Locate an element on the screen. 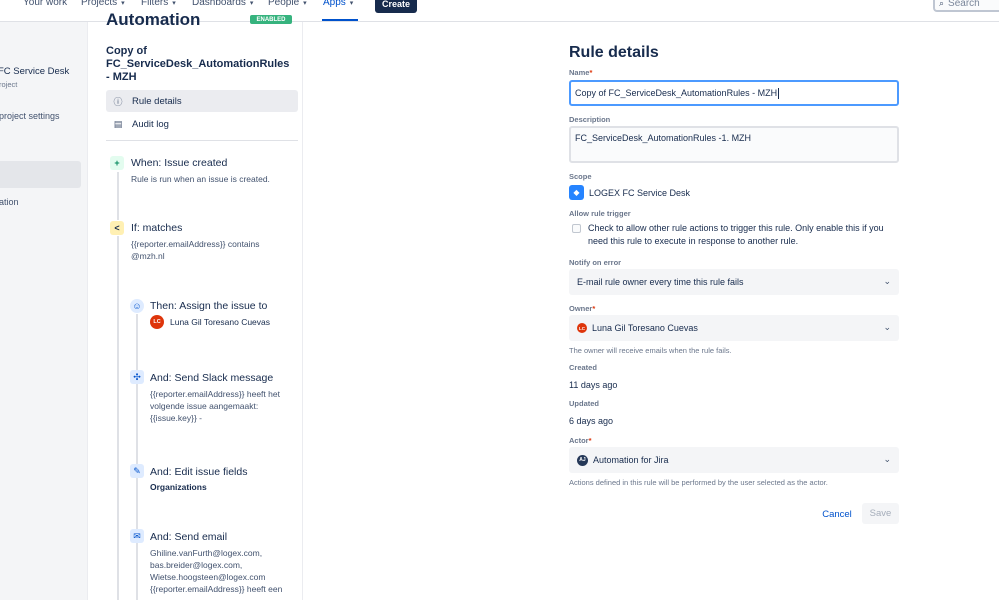  search-placeholder: Search is located at coordinates (964, 4).